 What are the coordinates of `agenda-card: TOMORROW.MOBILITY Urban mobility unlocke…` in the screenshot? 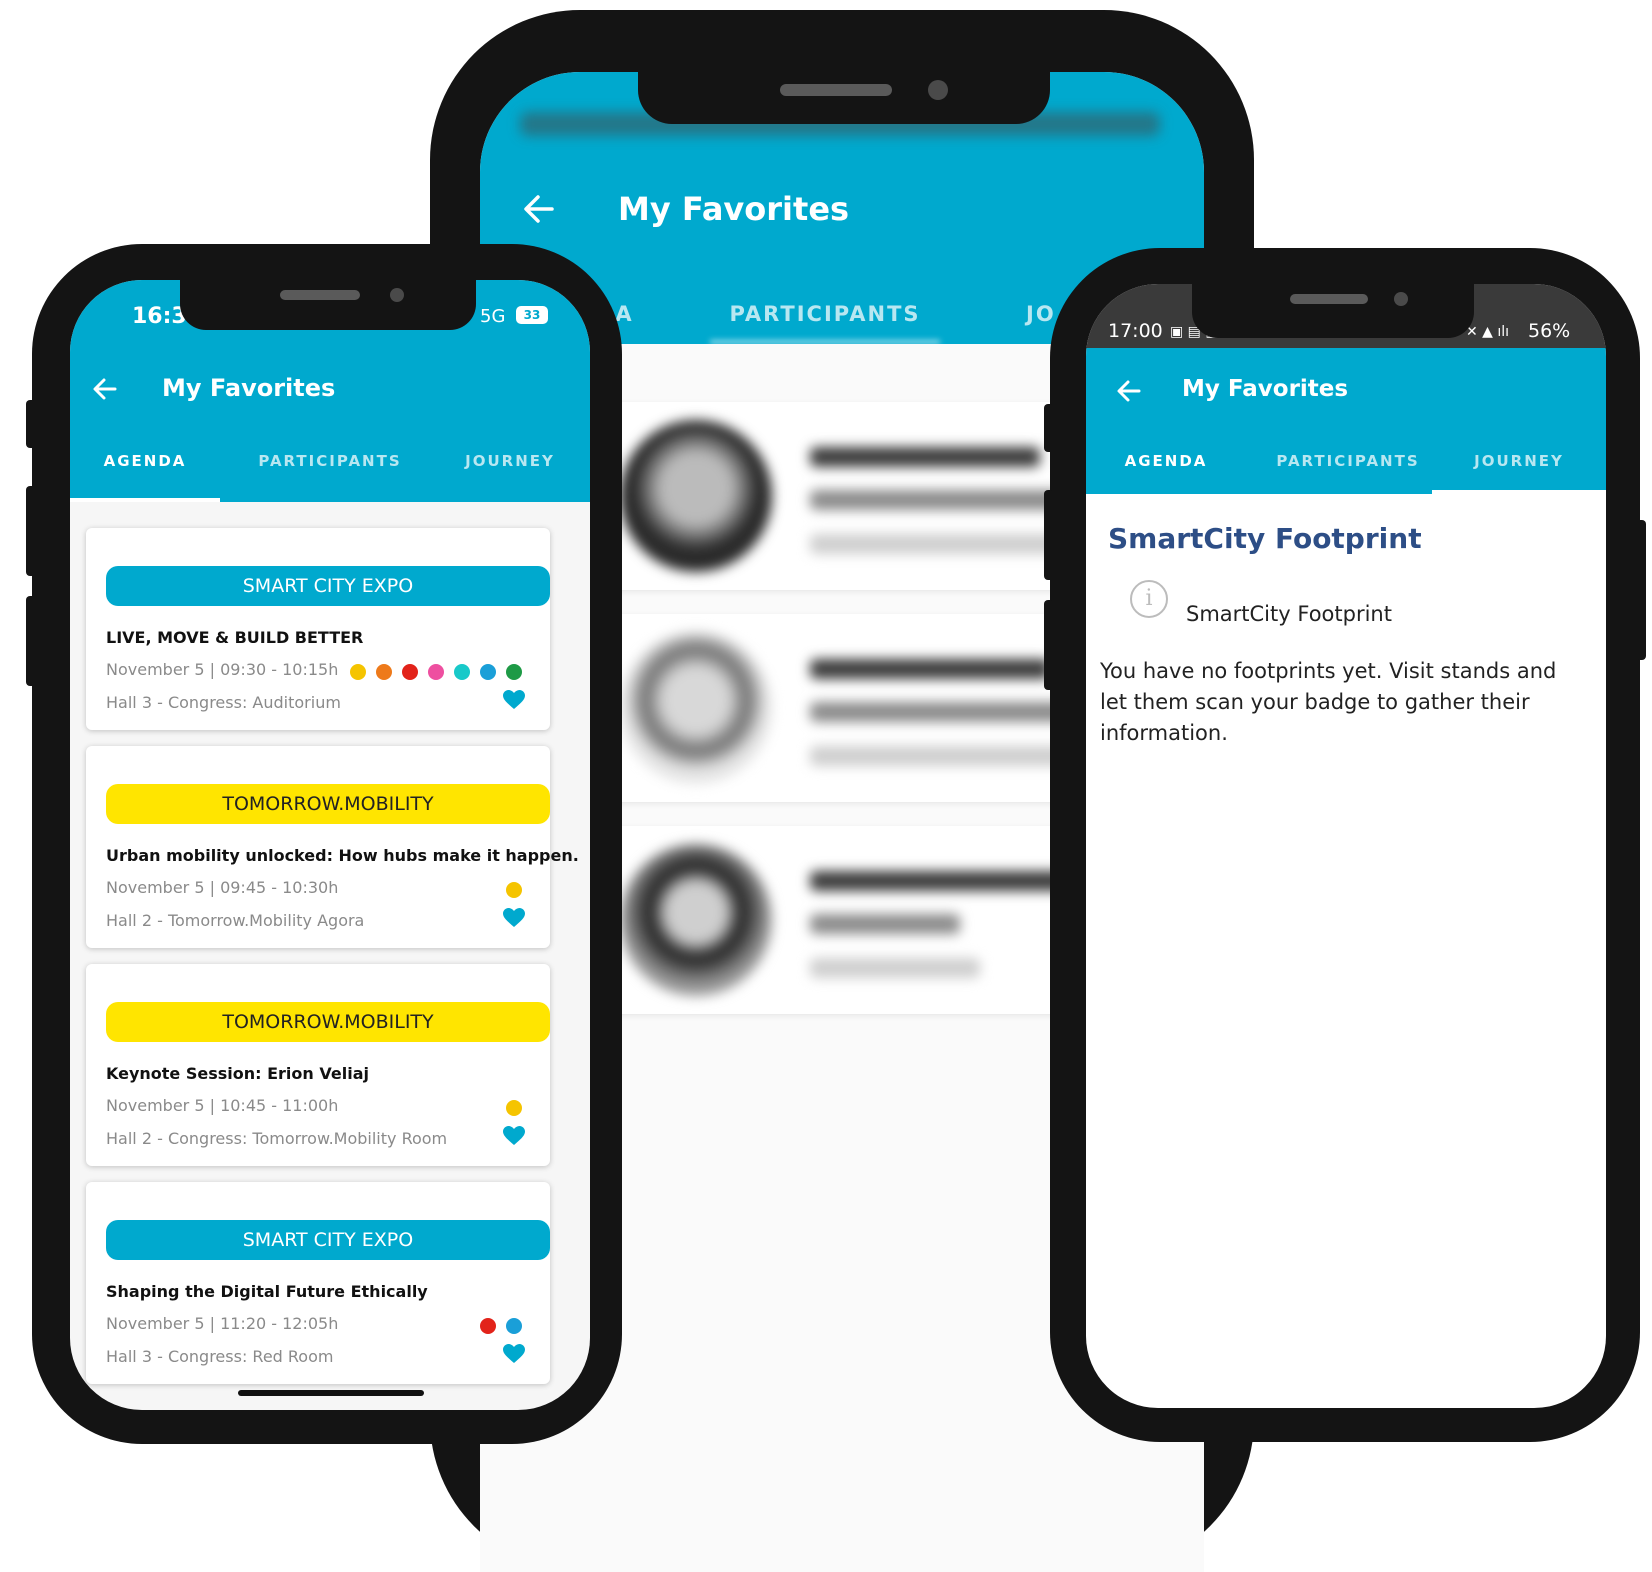 It's located at (332, 847).